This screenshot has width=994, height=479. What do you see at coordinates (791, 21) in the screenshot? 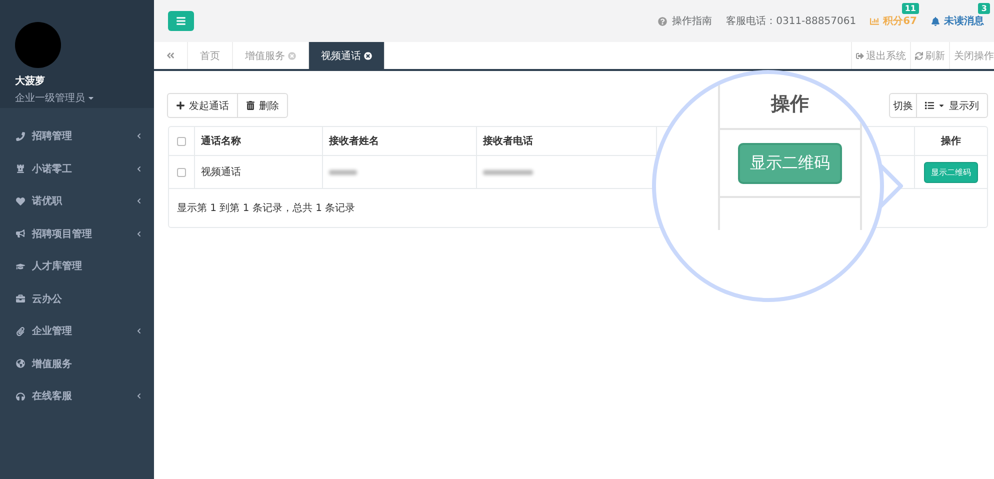
I see `hotline-text: 客服电话：0311-88857061` at bounding box center [791, 21].